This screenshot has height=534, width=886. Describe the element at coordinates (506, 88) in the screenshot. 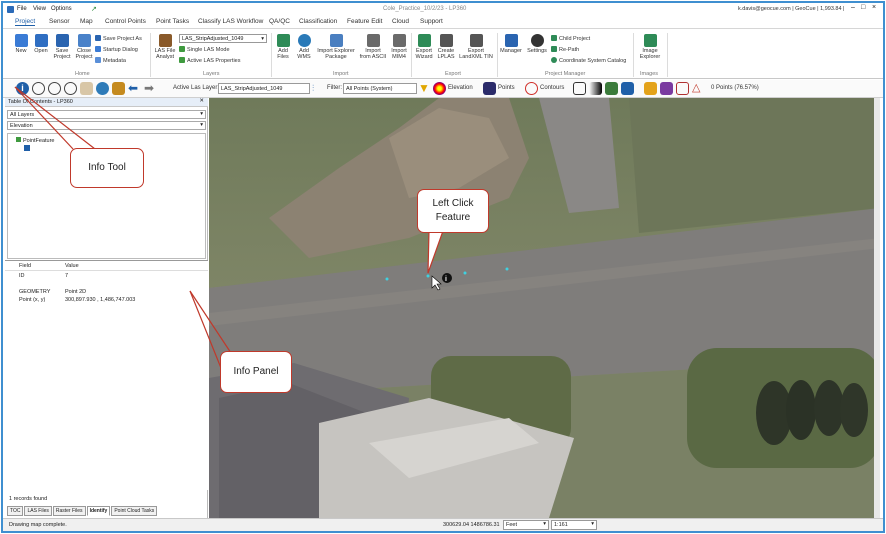

I see `points-dropdown: Points` at that location.